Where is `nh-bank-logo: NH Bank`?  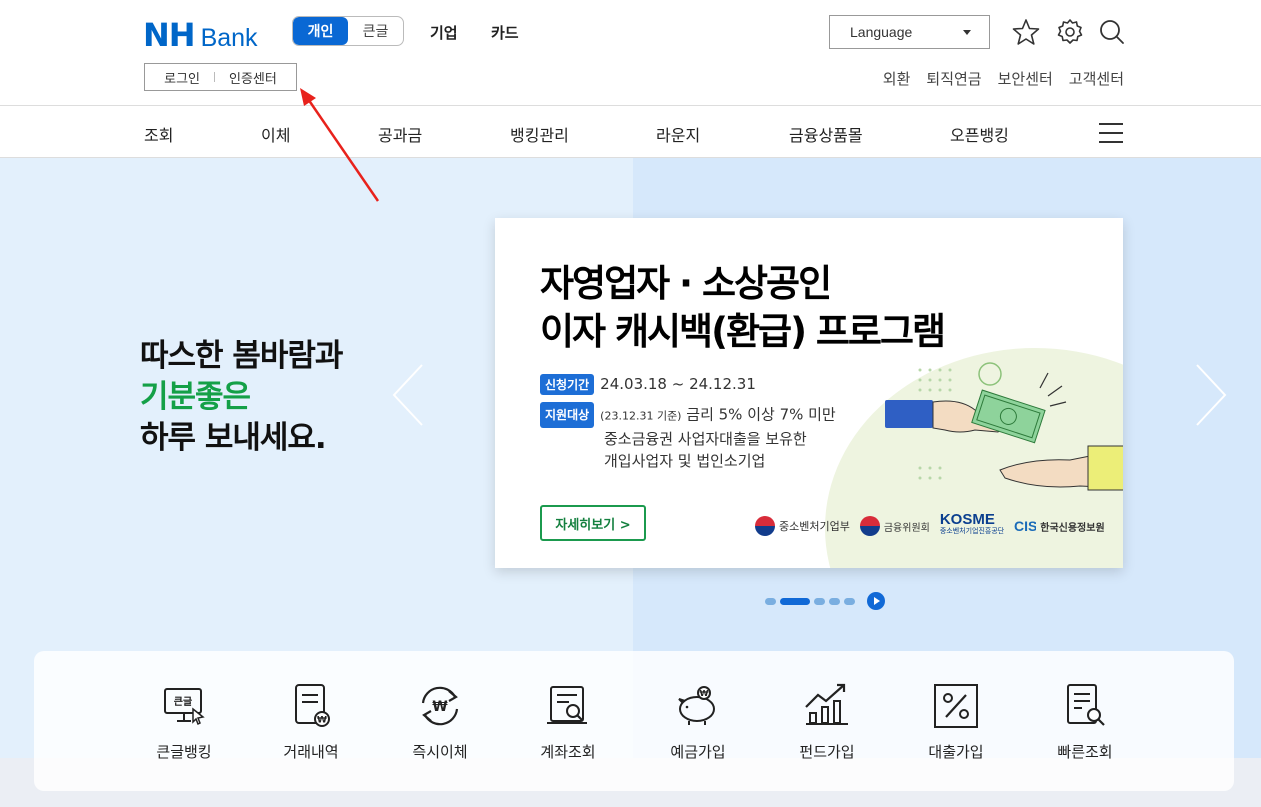 nh-bank-logo: NH Bank is located at coordinates (200, 35).